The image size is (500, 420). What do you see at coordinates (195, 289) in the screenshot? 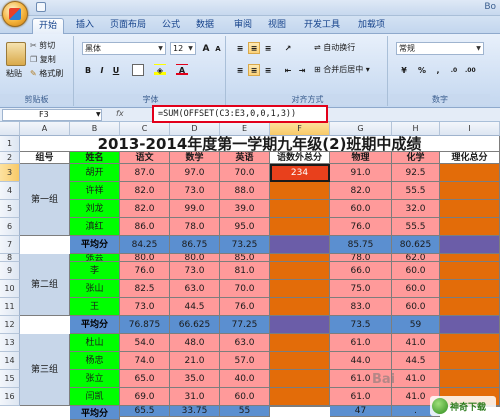
I see `data-cell-d10: 63.0` at bounding box center [195, 289].